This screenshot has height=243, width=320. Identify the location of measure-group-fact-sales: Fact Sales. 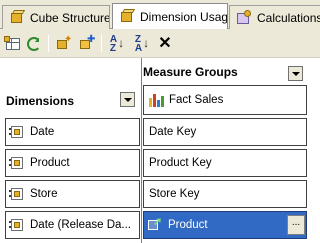
(225, 100).